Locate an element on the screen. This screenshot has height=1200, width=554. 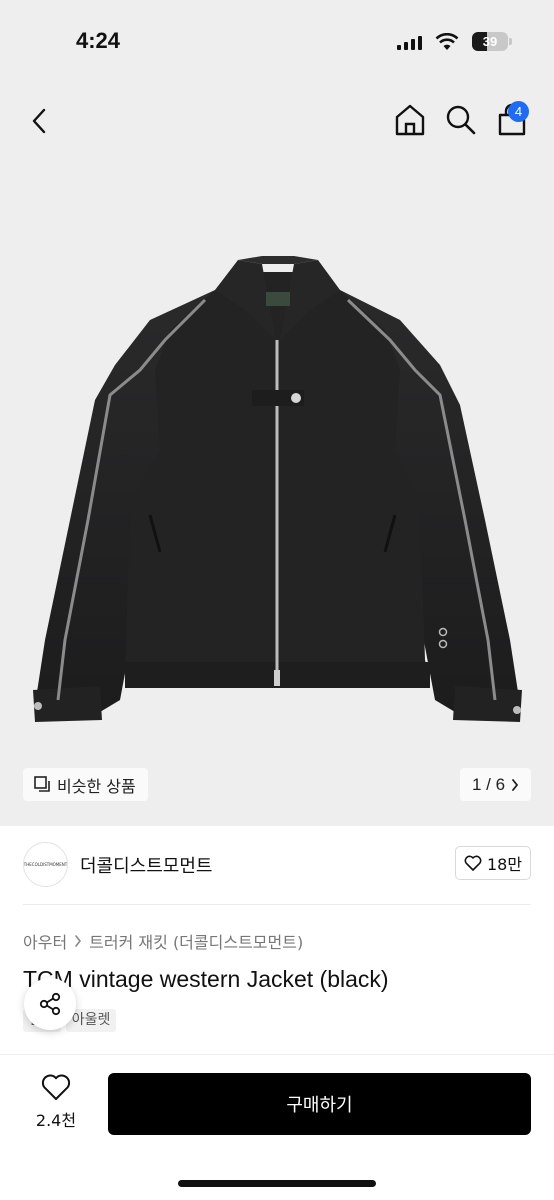
shop-like-button: 18만 is located at coordinates (493, 863).